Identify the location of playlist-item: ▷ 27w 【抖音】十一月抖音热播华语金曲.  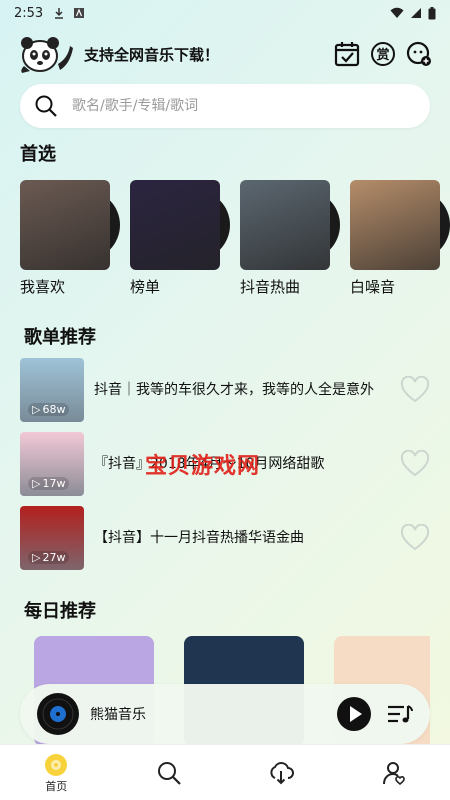
(225, 538).